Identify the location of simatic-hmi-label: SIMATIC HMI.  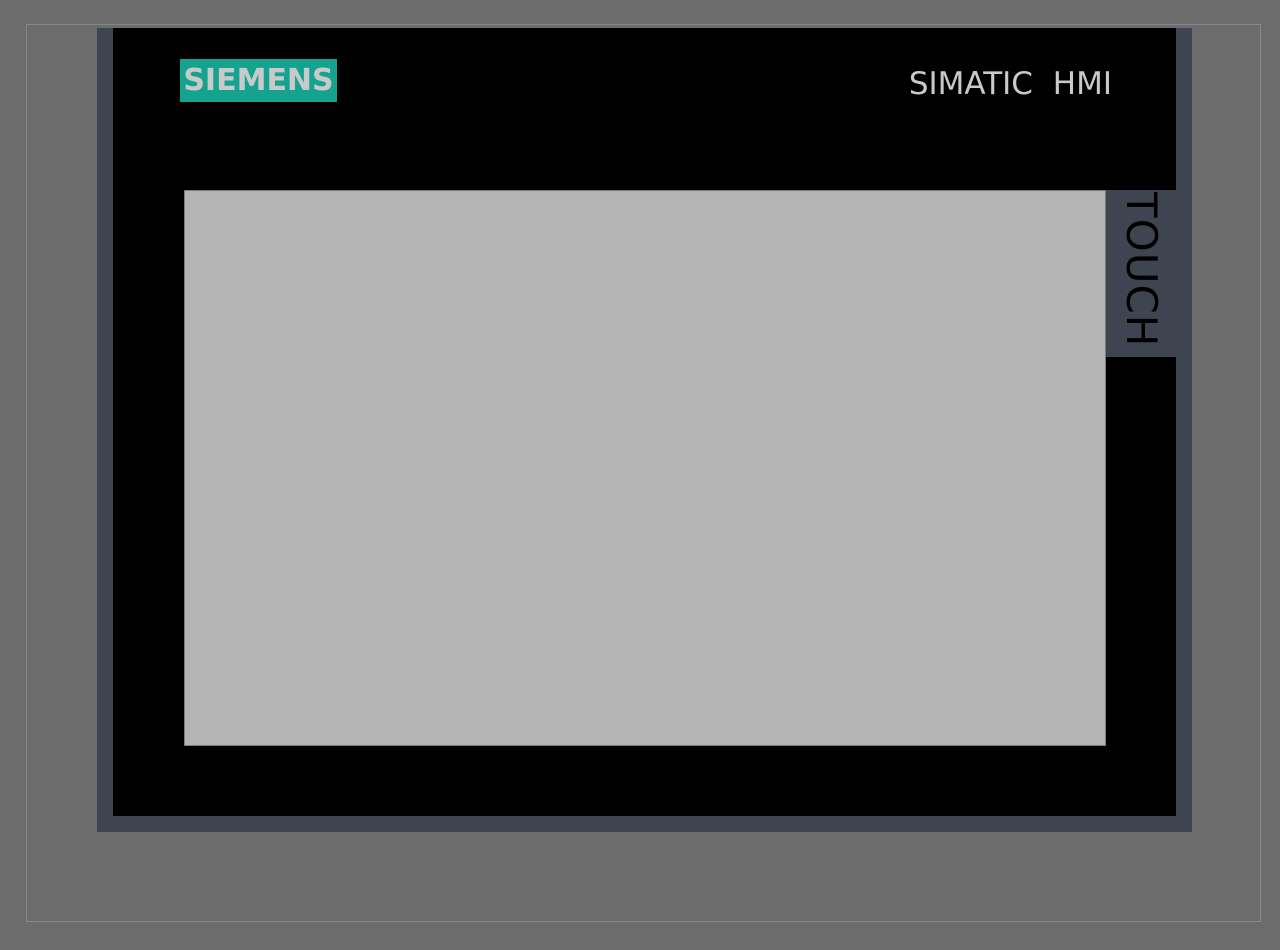
(1010, 84).